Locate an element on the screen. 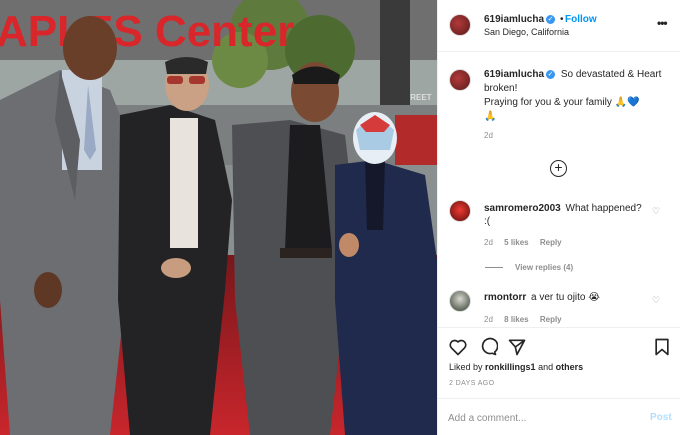 This screenshot has width=680, height=435. comment-icon is located at coordinates (488, 347).